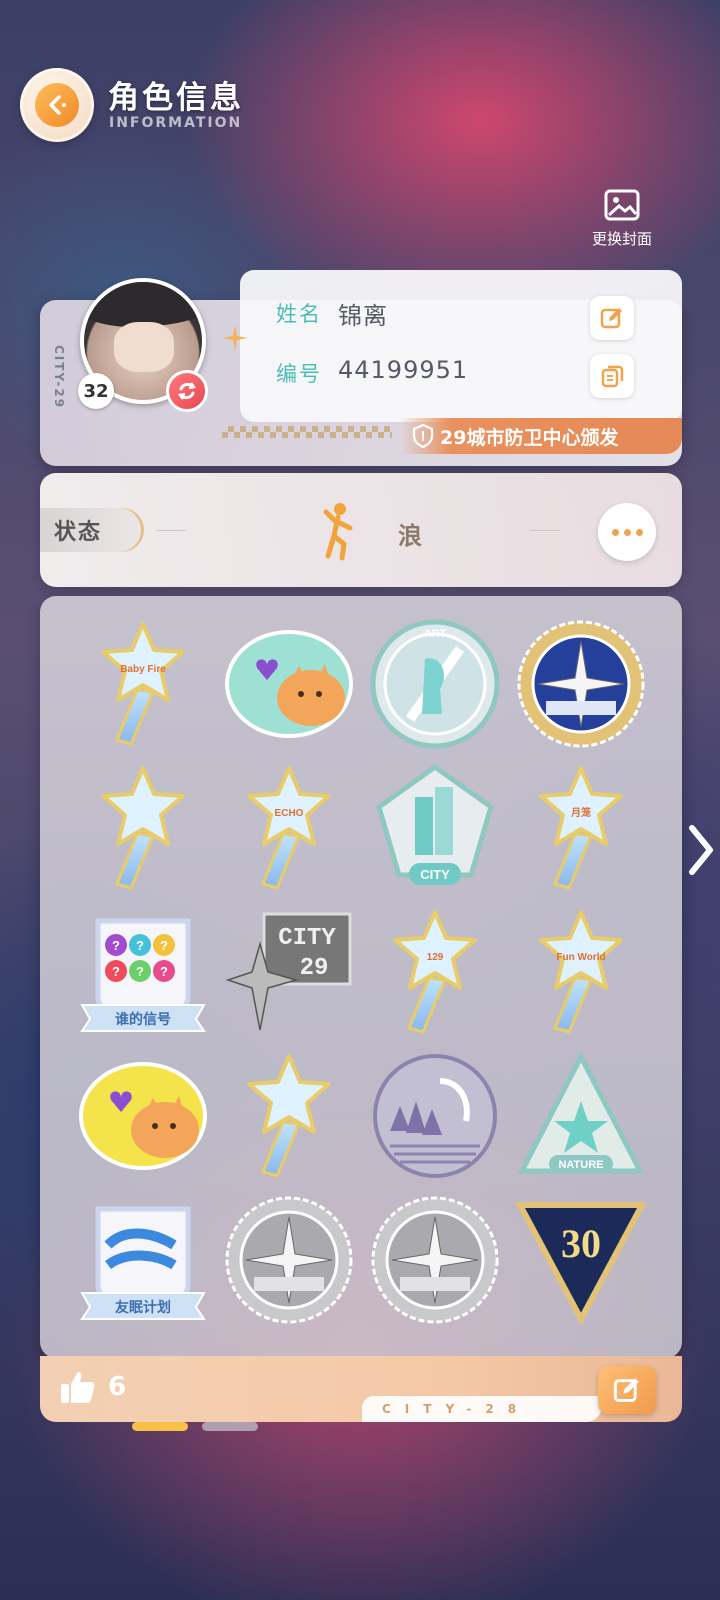  I want to click on status-value: 浪, so click(410, 536).